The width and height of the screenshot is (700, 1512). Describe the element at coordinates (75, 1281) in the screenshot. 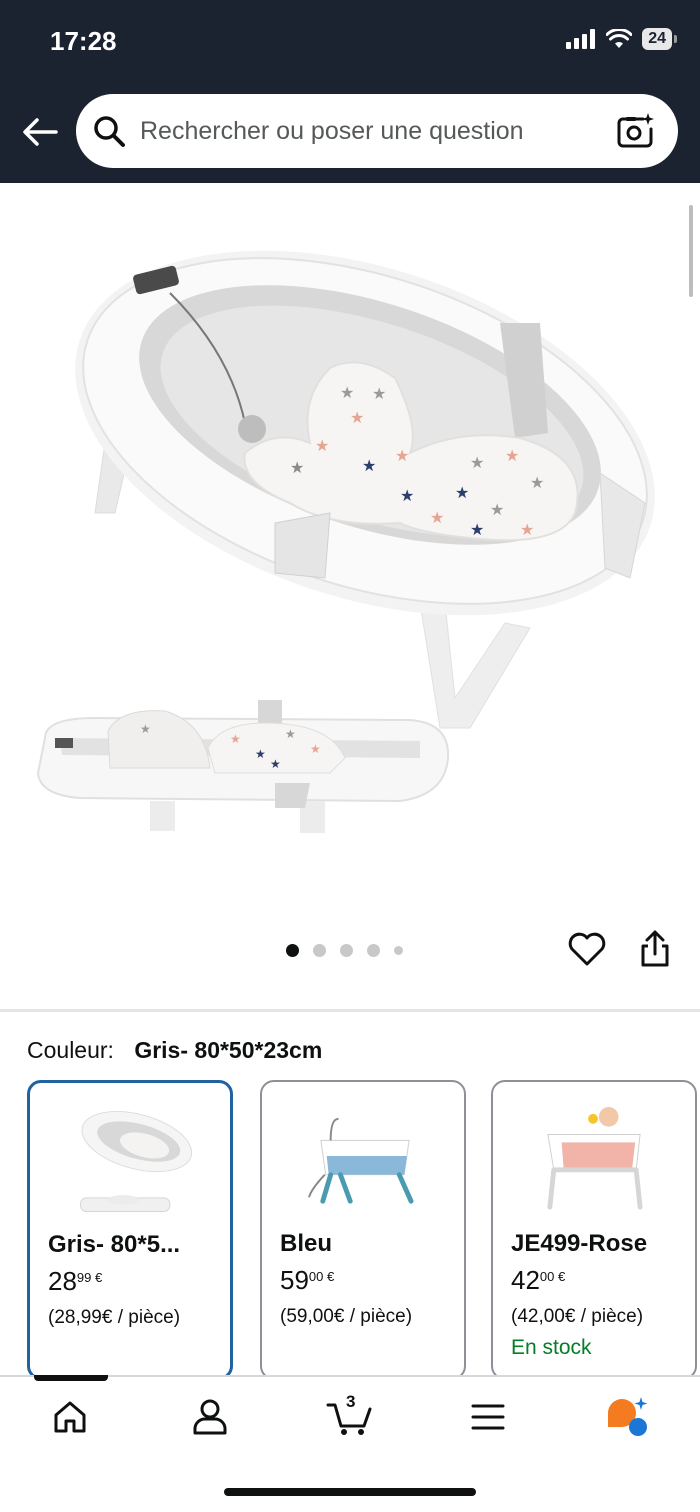

I see `variant-price: 2899 €` at that location.